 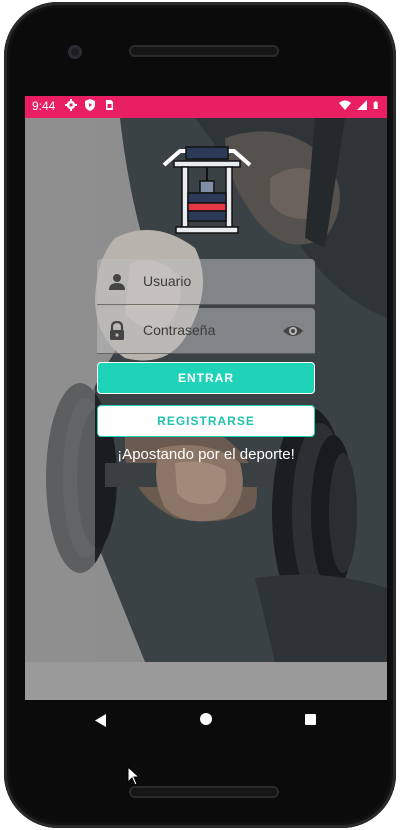 What do you see at coordinates (71, 105) in the screenshot?
I see `settings-icon` at bounding box center [71, 105].